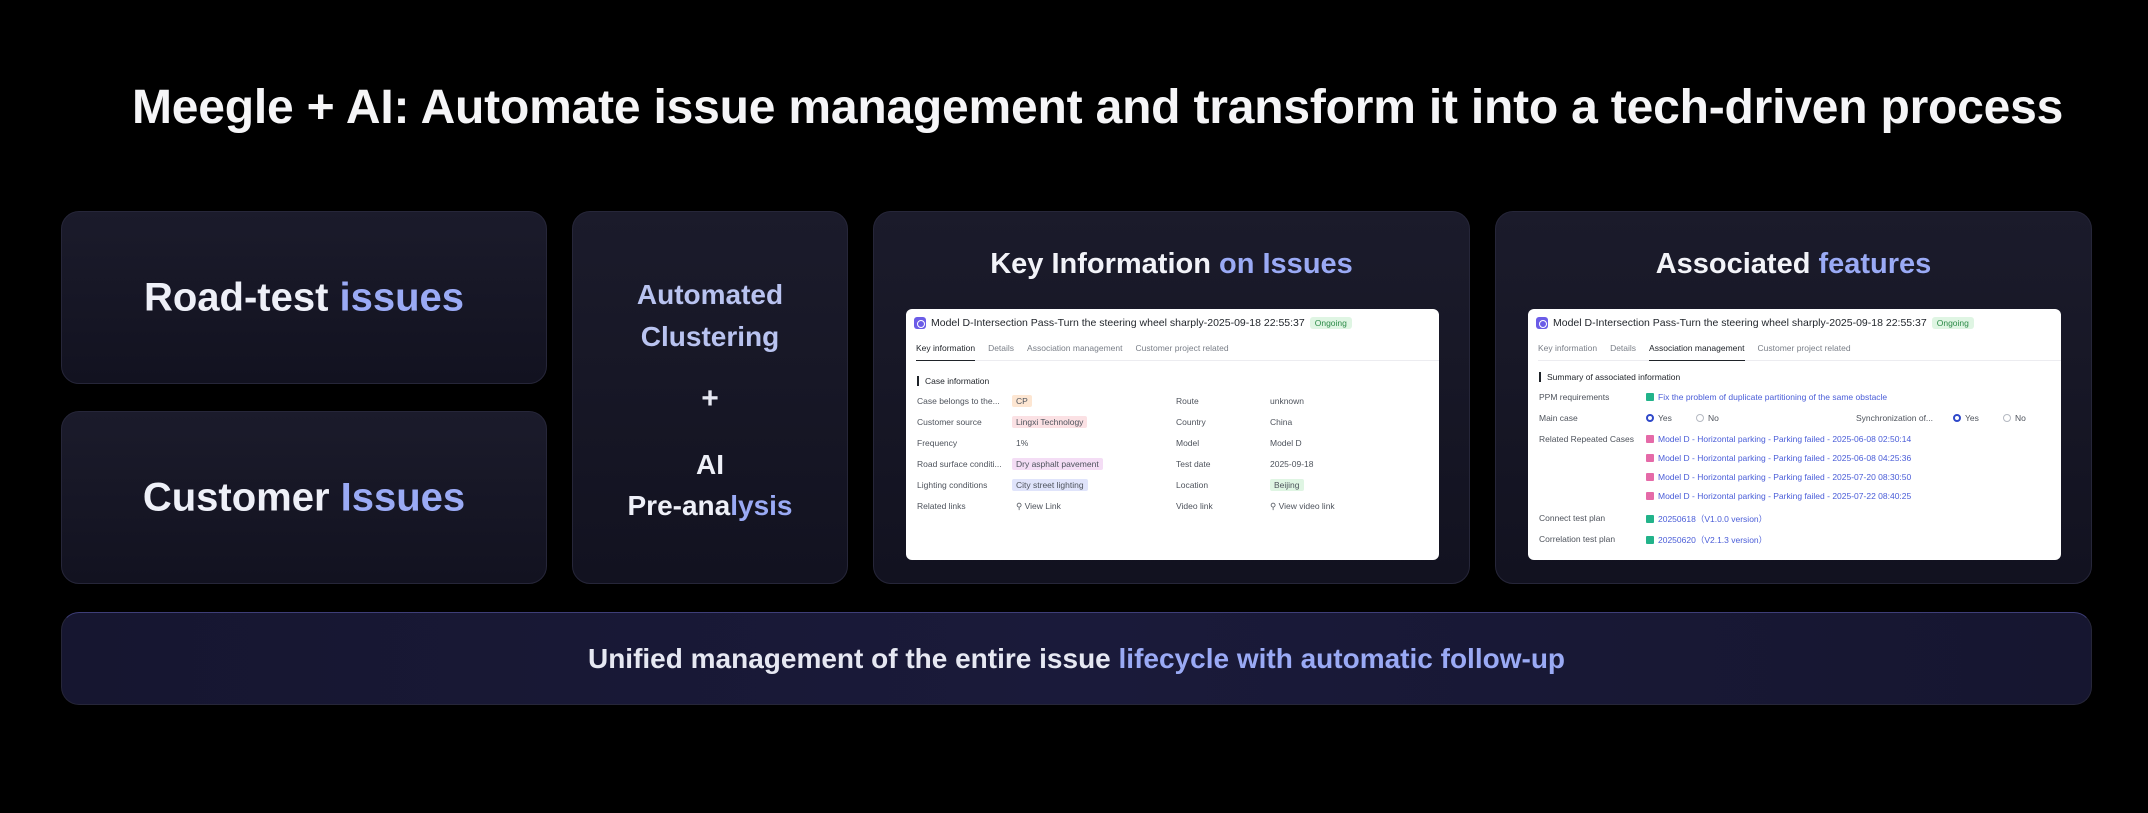 Image resolution: width=2148 pixels, height=813 pixels. What do you see at coordinates (1050, 485) in the screenshot?
I see `field-tag: City street lighting` at bounding box center [1050, 485].